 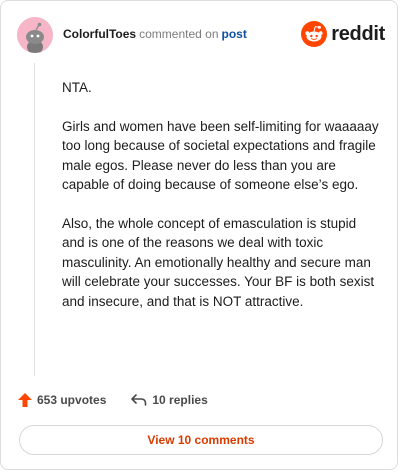 I want to click on reddit-logo: reddit, so click(x=343, y=34).